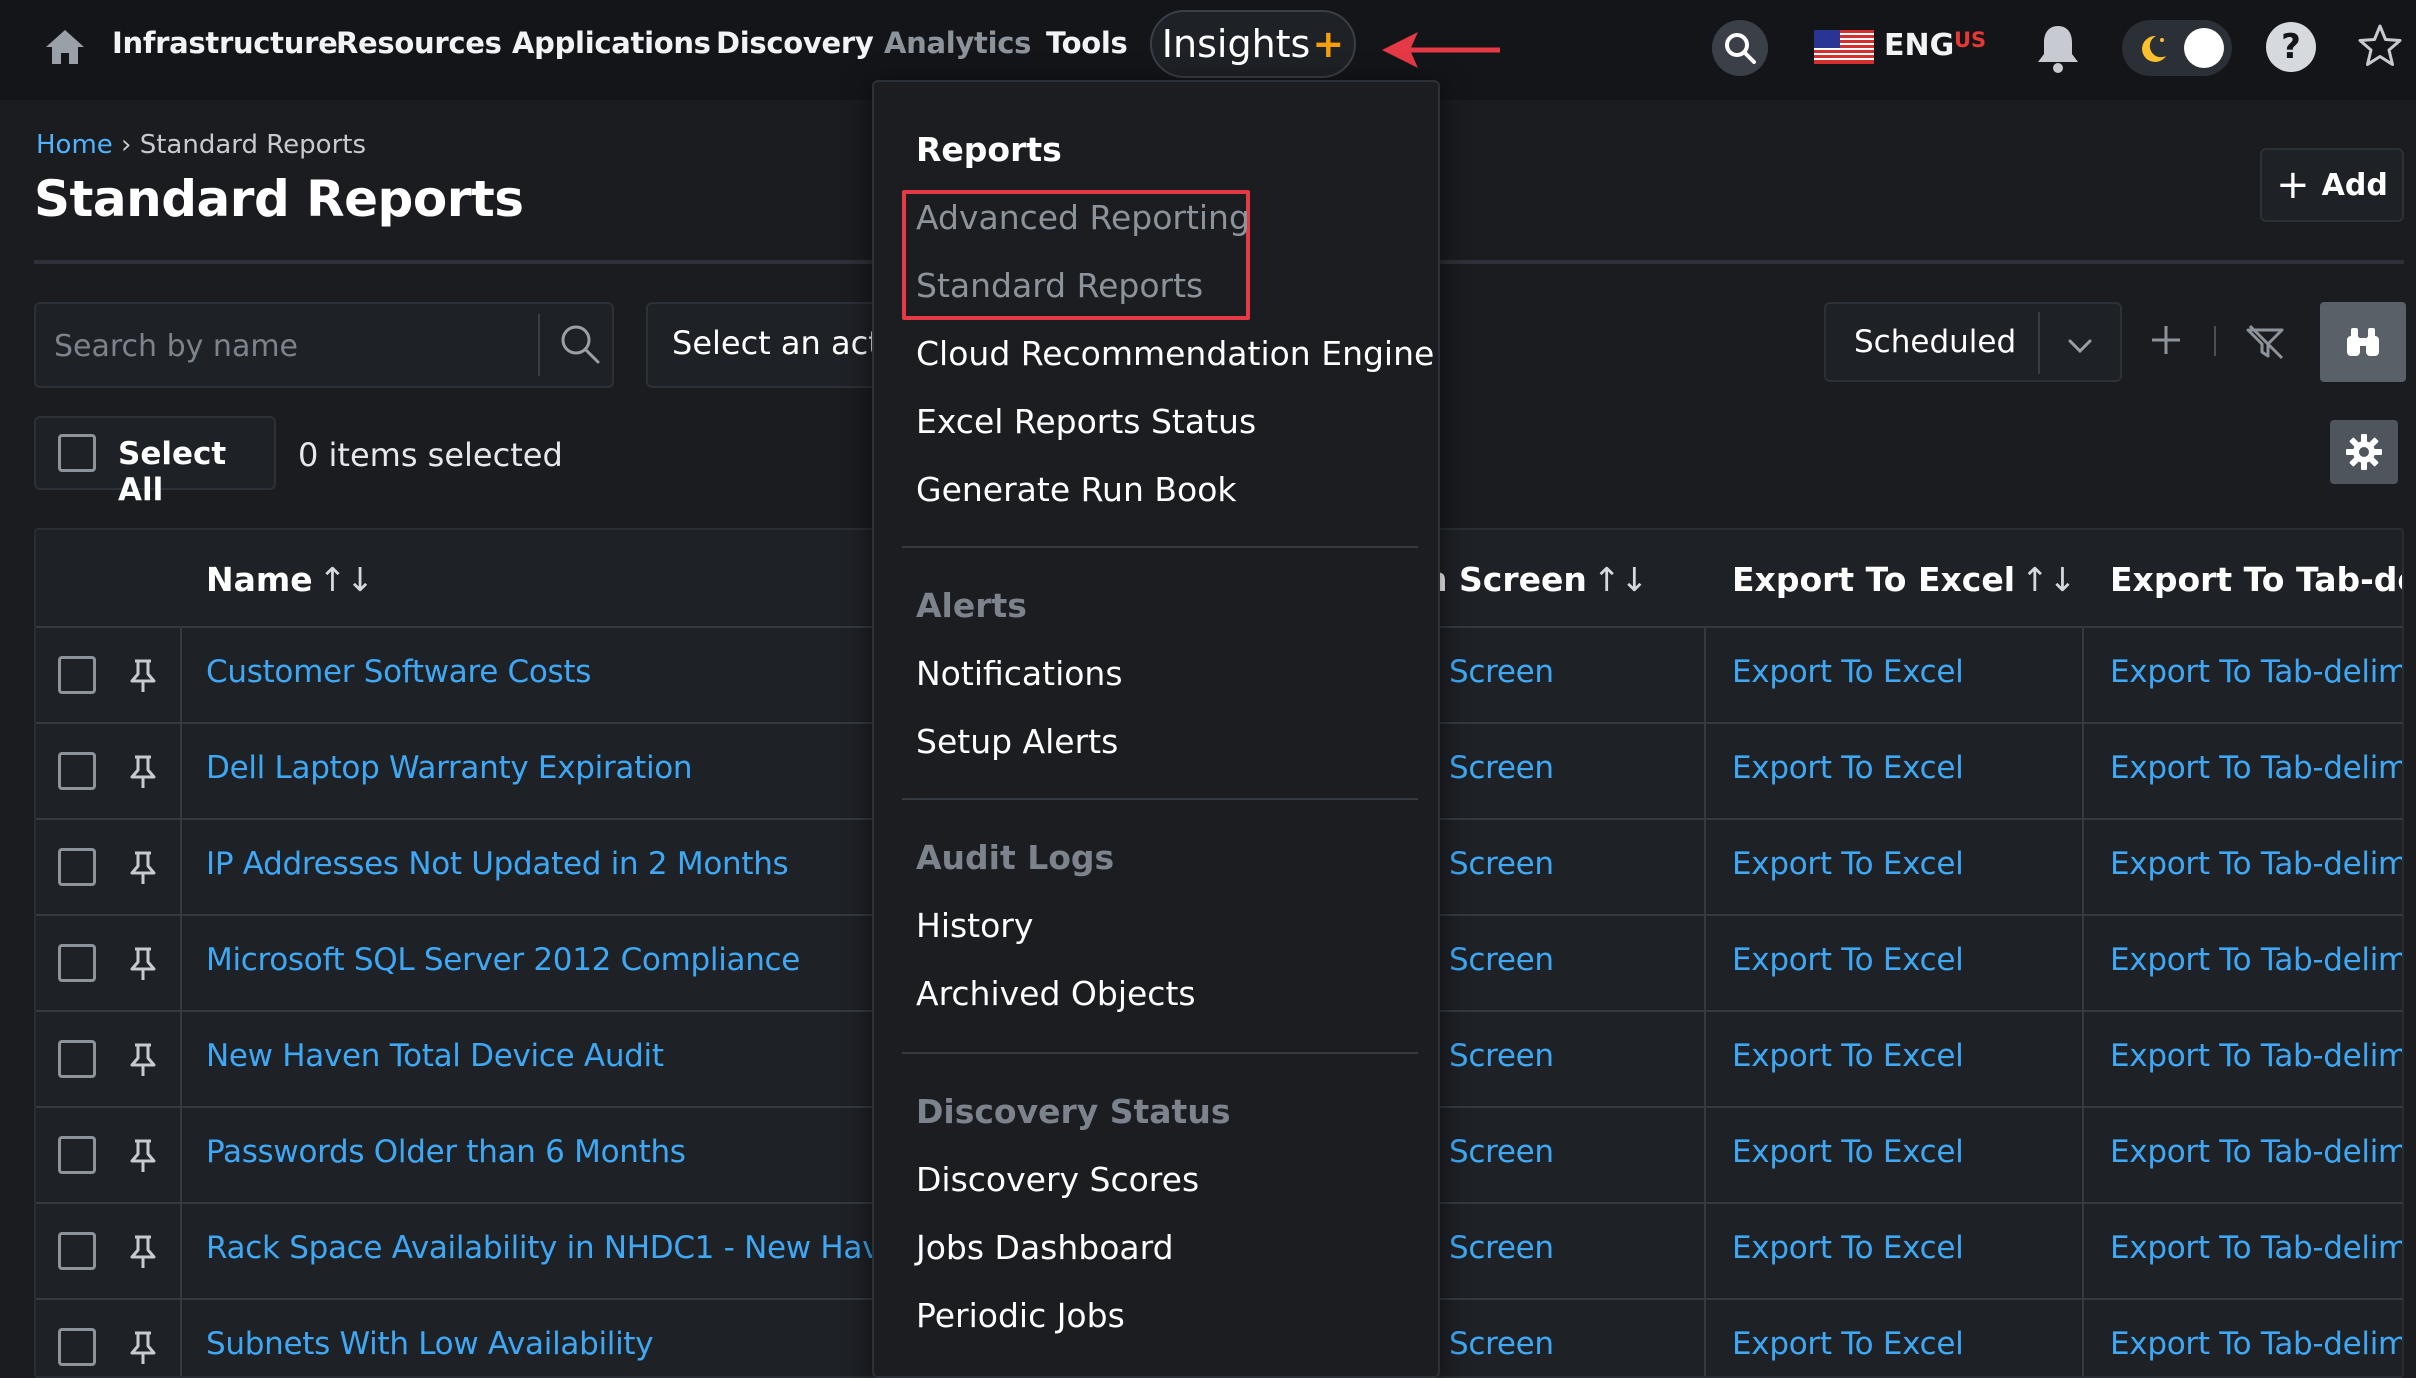 Image resolution: width=2416 pixels, height=1378 pixels. I want to click on report-name-link: New Haven Total Device Audit, so click(556, 1056).